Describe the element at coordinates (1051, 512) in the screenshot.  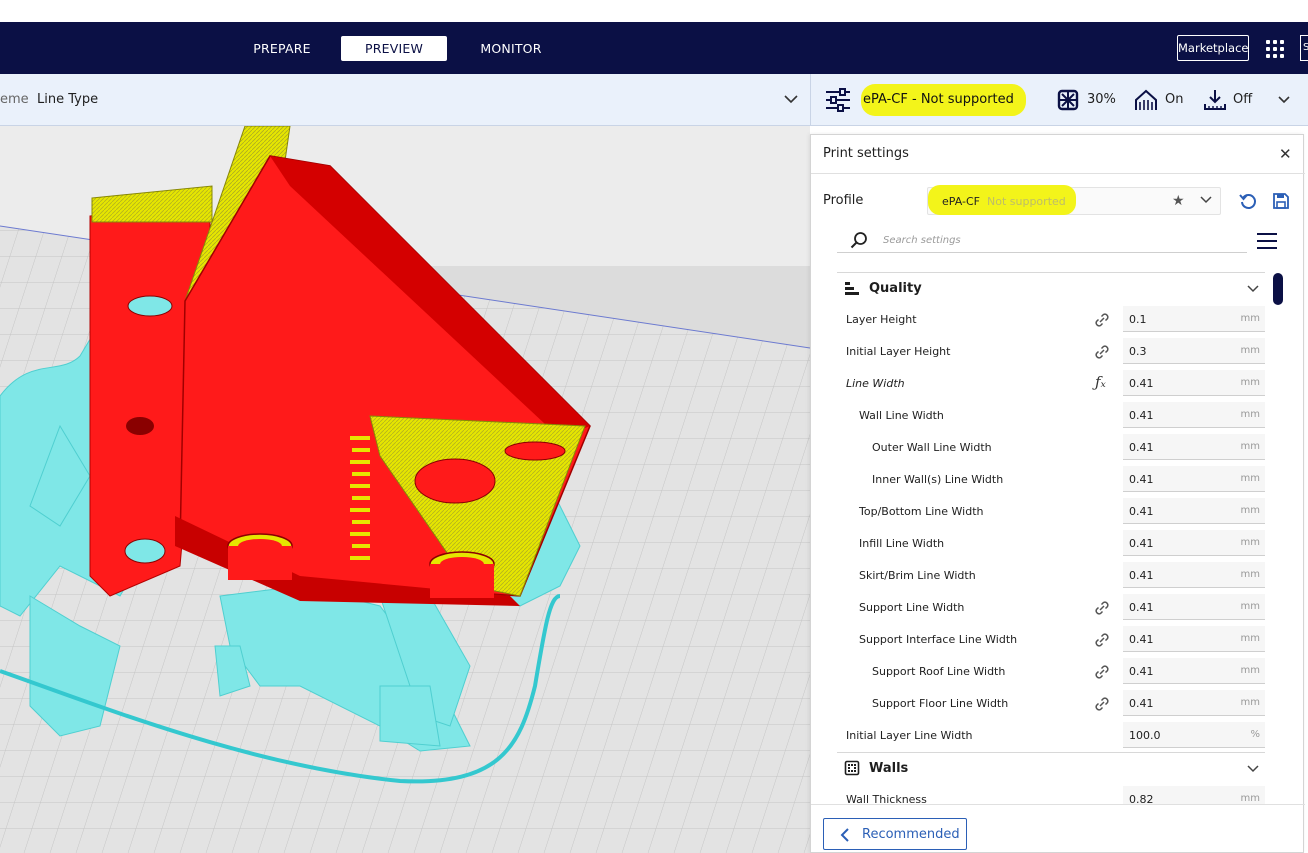
I see `setting-row: Top/Bottom Line Width 0.41 mm` at that location.